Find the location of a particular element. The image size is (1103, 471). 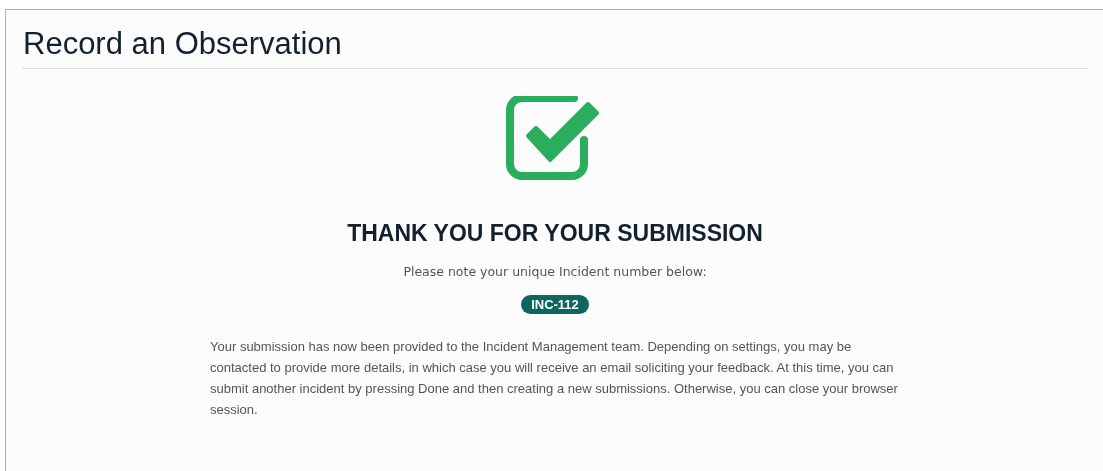

confirmation-heading: THANK YOU FOR YOUR SUBMISSION is located at coordinates (555, 233).